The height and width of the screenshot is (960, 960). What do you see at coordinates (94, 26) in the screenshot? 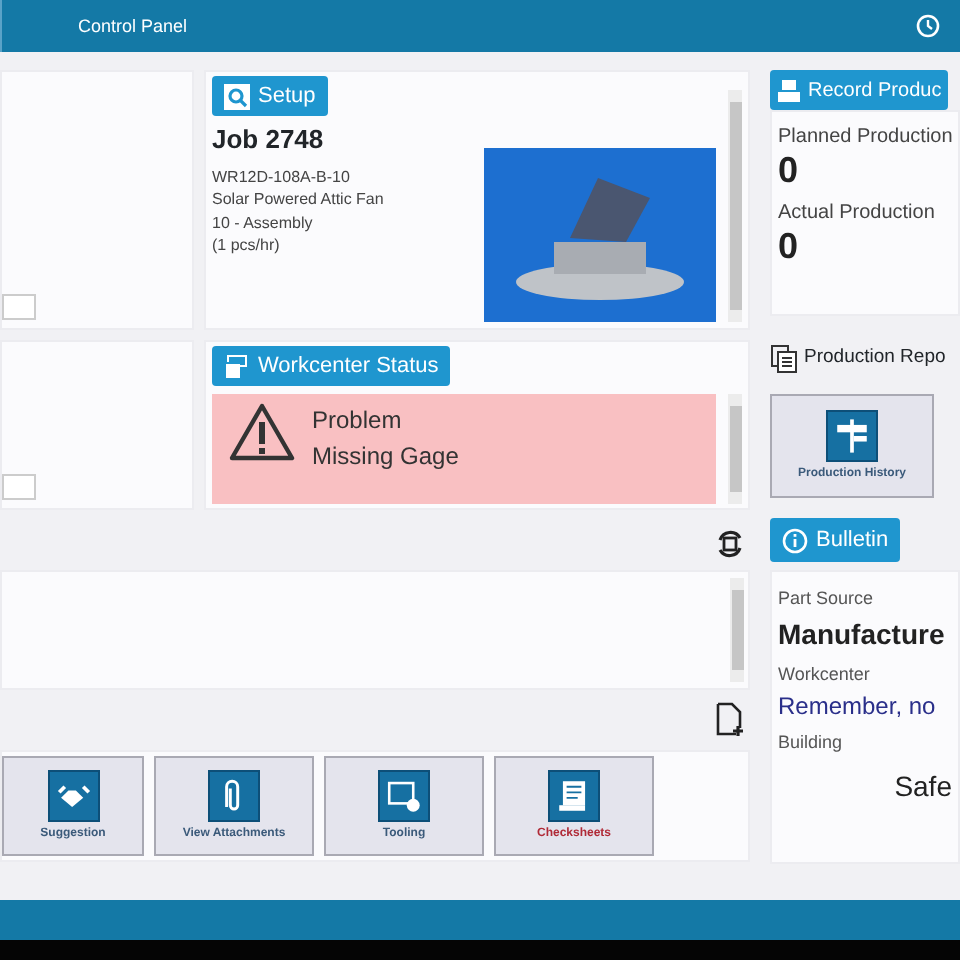
I see `window-title: Control Panel` at bounding box center [94, 26].